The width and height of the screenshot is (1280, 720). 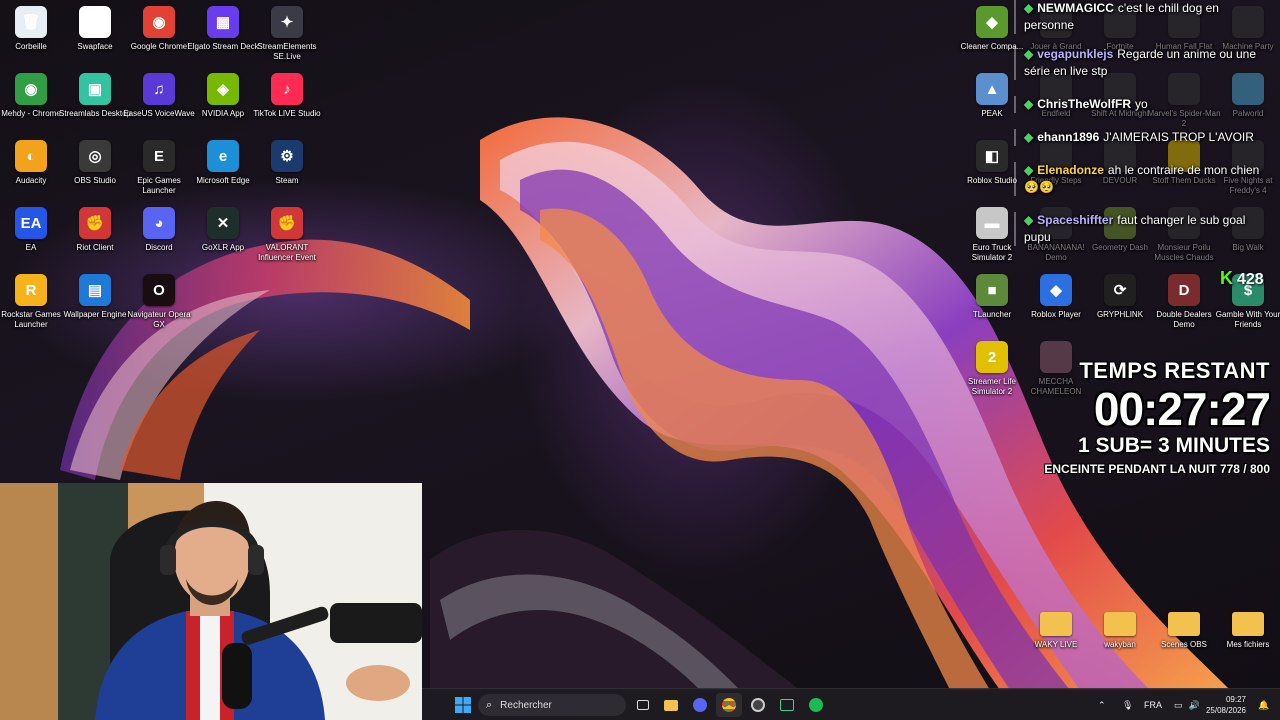 I want to click on timer-goal: ENCEINTE PENDANT LA NUIT 778 / 800, so click(x=1157, y=469).